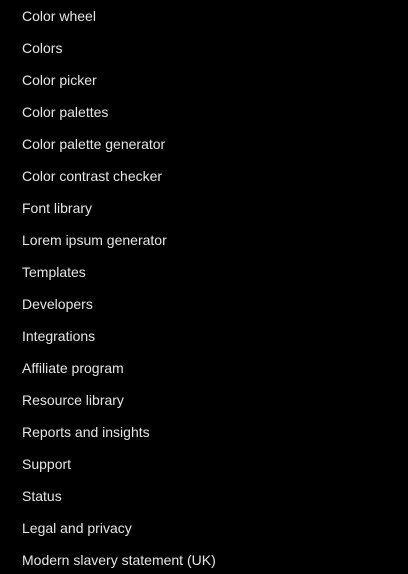 This screenshot has height=574, width=408. I want to click on link-integrations: Integrations, so click(58, 336).